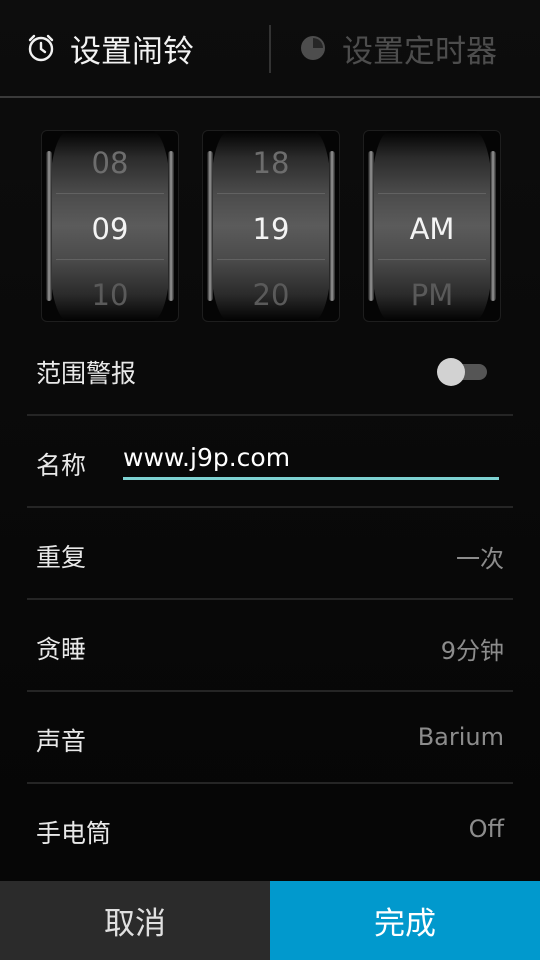 The width and height of the screenshot is (540, 960). I want to click on minute-prev: 18, so click(271, 163).